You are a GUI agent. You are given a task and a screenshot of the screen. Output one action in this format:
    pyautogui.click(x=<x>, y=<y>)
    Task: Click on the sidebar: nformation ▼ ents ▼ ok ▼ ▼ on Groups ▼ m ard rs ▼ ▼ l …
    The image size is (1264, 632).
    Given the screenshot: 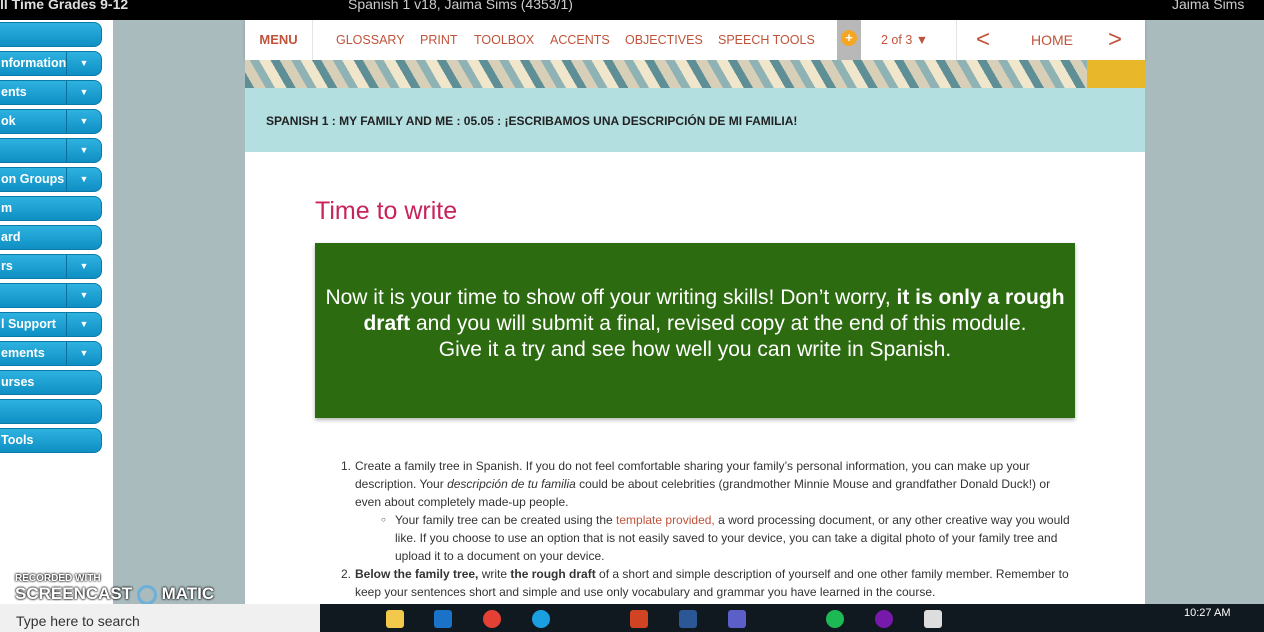 What is the action you would take?
    pyautogui.click(x=56, y=312)
    